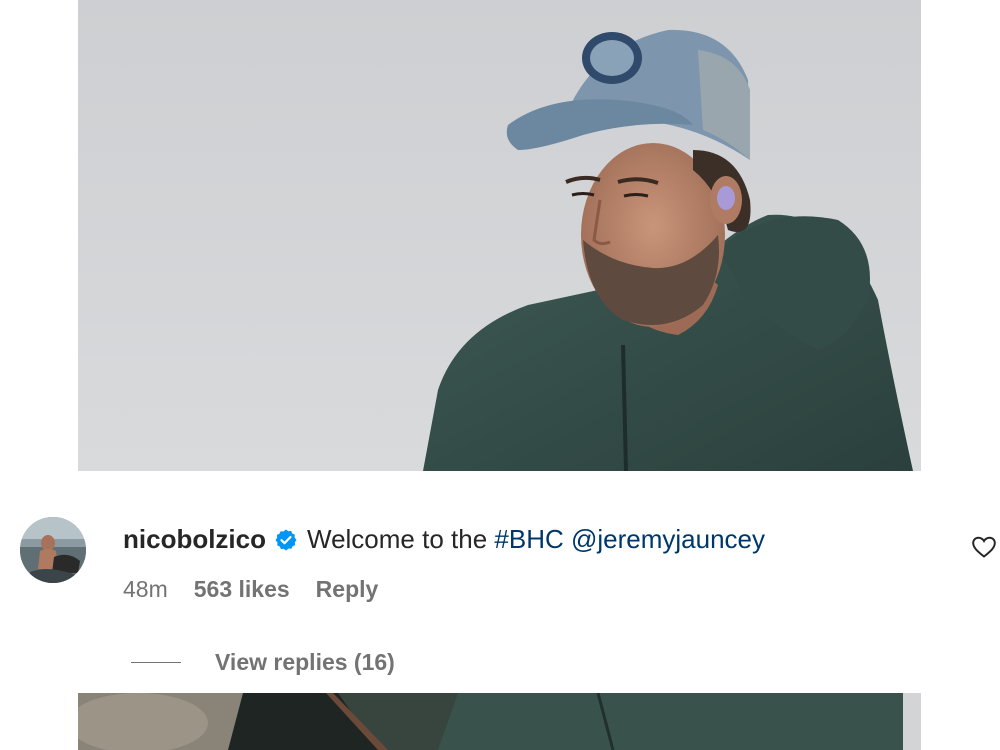 The height and width of the screenshot is (750, 1000). What do you see at coordinates (305, 661) in the screenshot?
I see `view-replies-label: View replies (16)` at bounding box center [305, 661].